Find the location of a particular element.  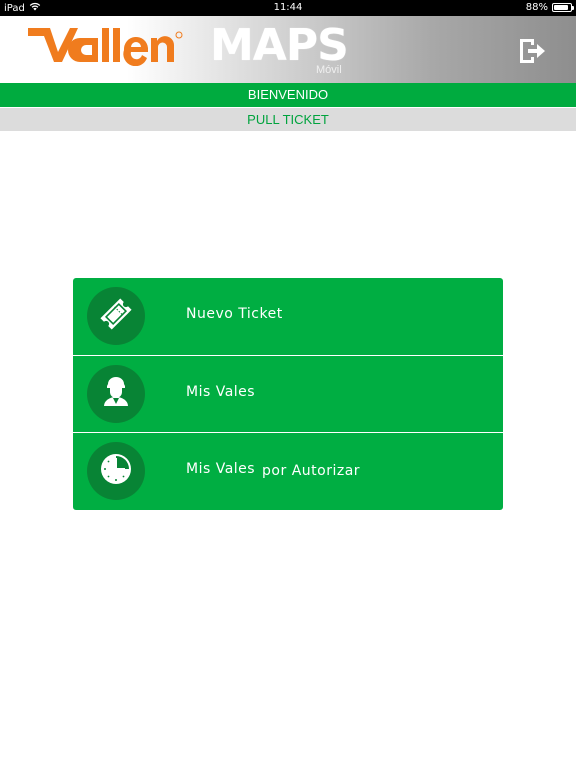

app-header: MAPS Móvil is located at coordinates (288, 49).